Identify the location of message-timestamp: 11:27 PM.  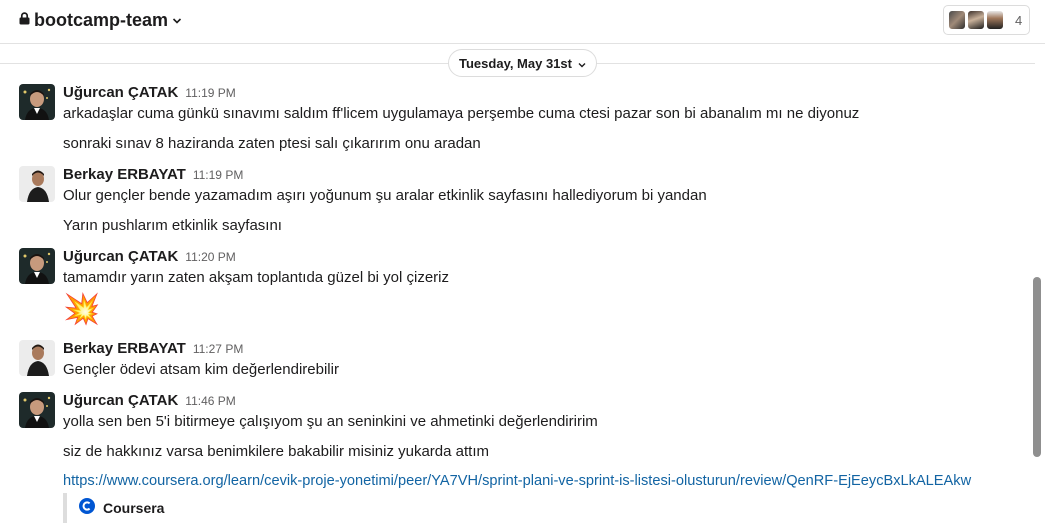
(218, 349).